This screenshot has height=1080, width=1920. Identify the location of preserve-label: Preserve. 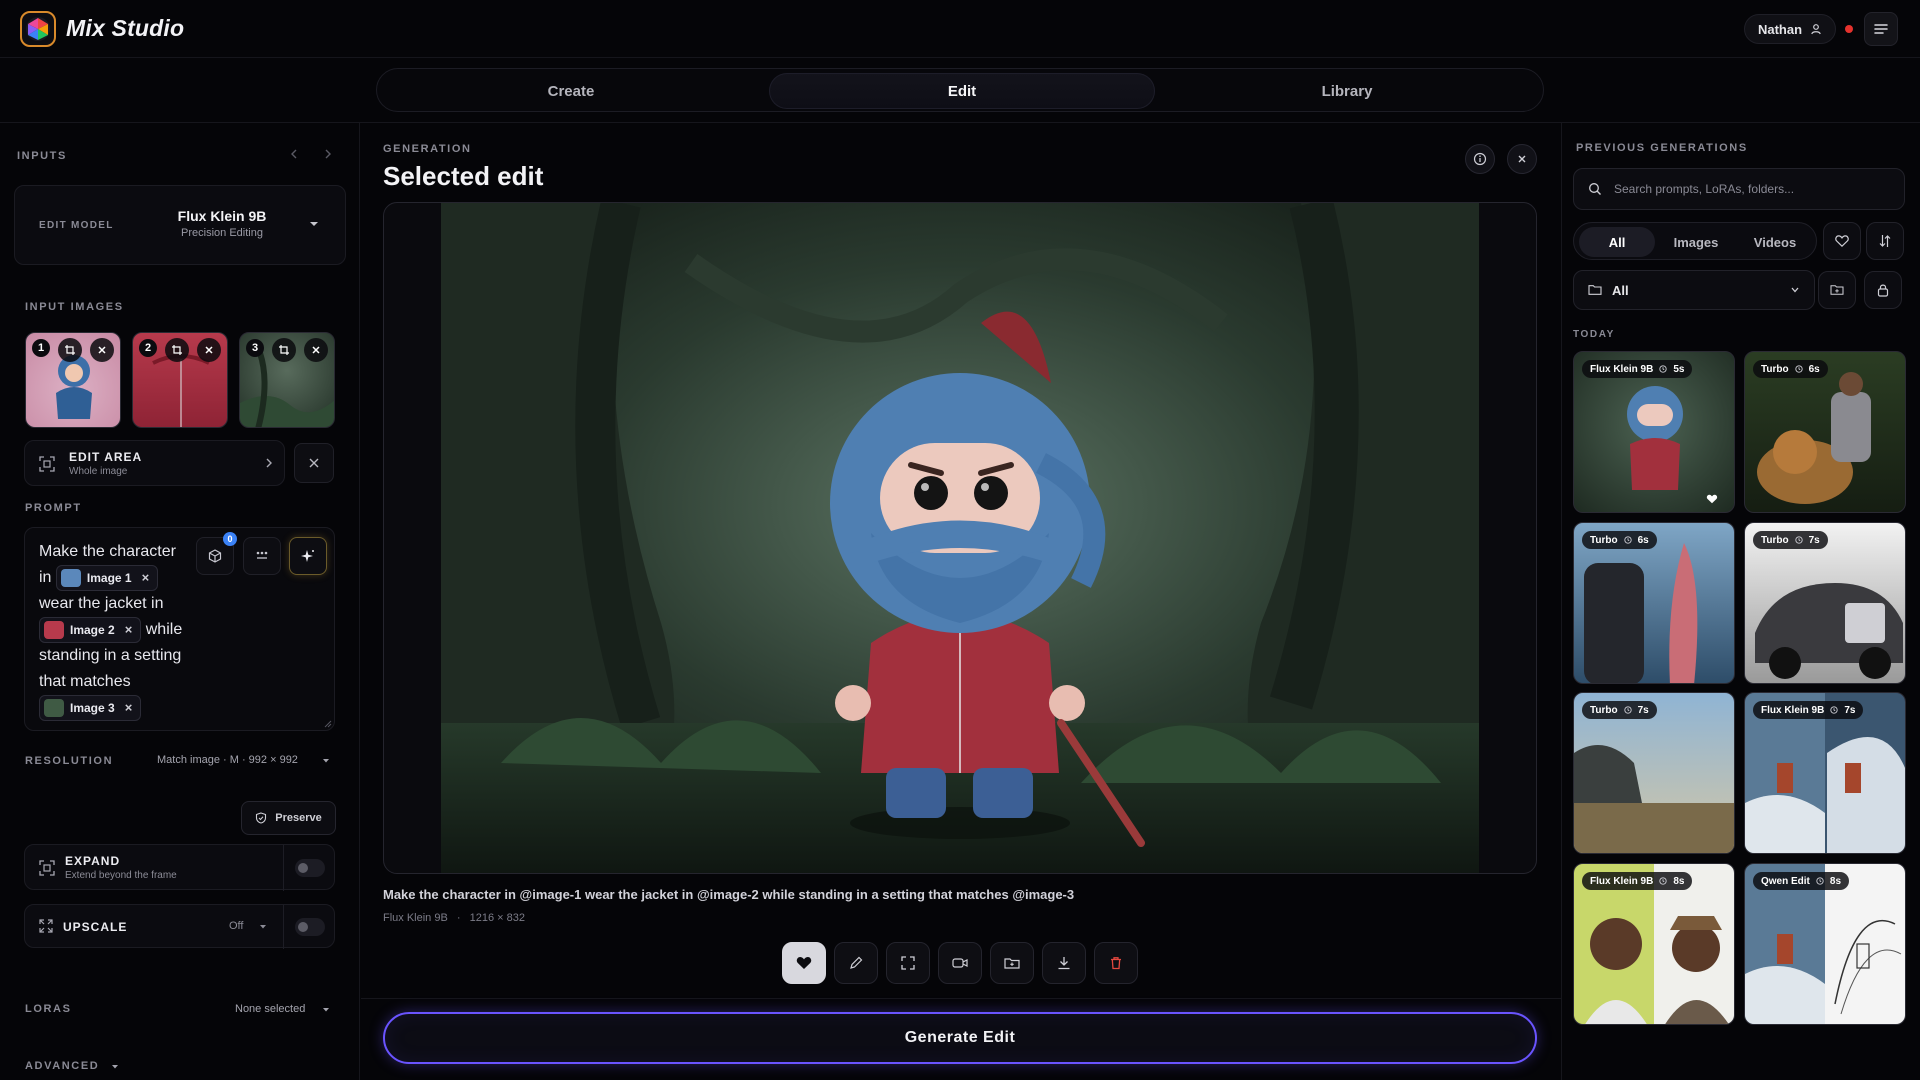
(298, 818).